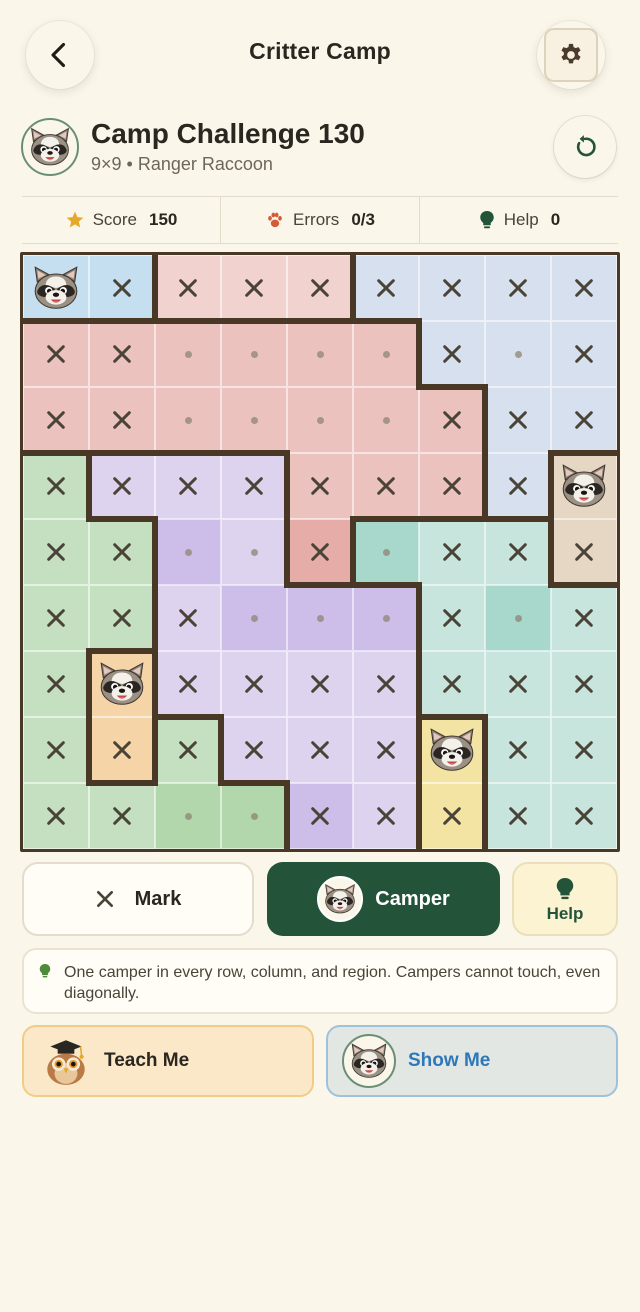 This screenshot has width=640, height=1312. I want to click on camper-mode-button: Camper, so click(383, 899).